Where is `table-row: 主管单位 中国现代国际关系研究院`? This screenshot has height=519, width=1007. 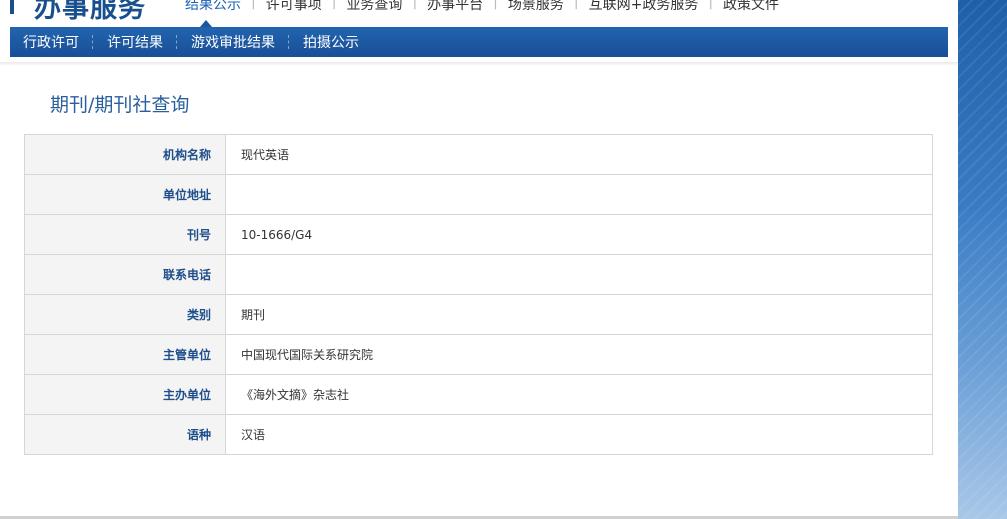
table-row: 主管单位 中国现代国际关系研究院 is located at coordinates (478, 354).